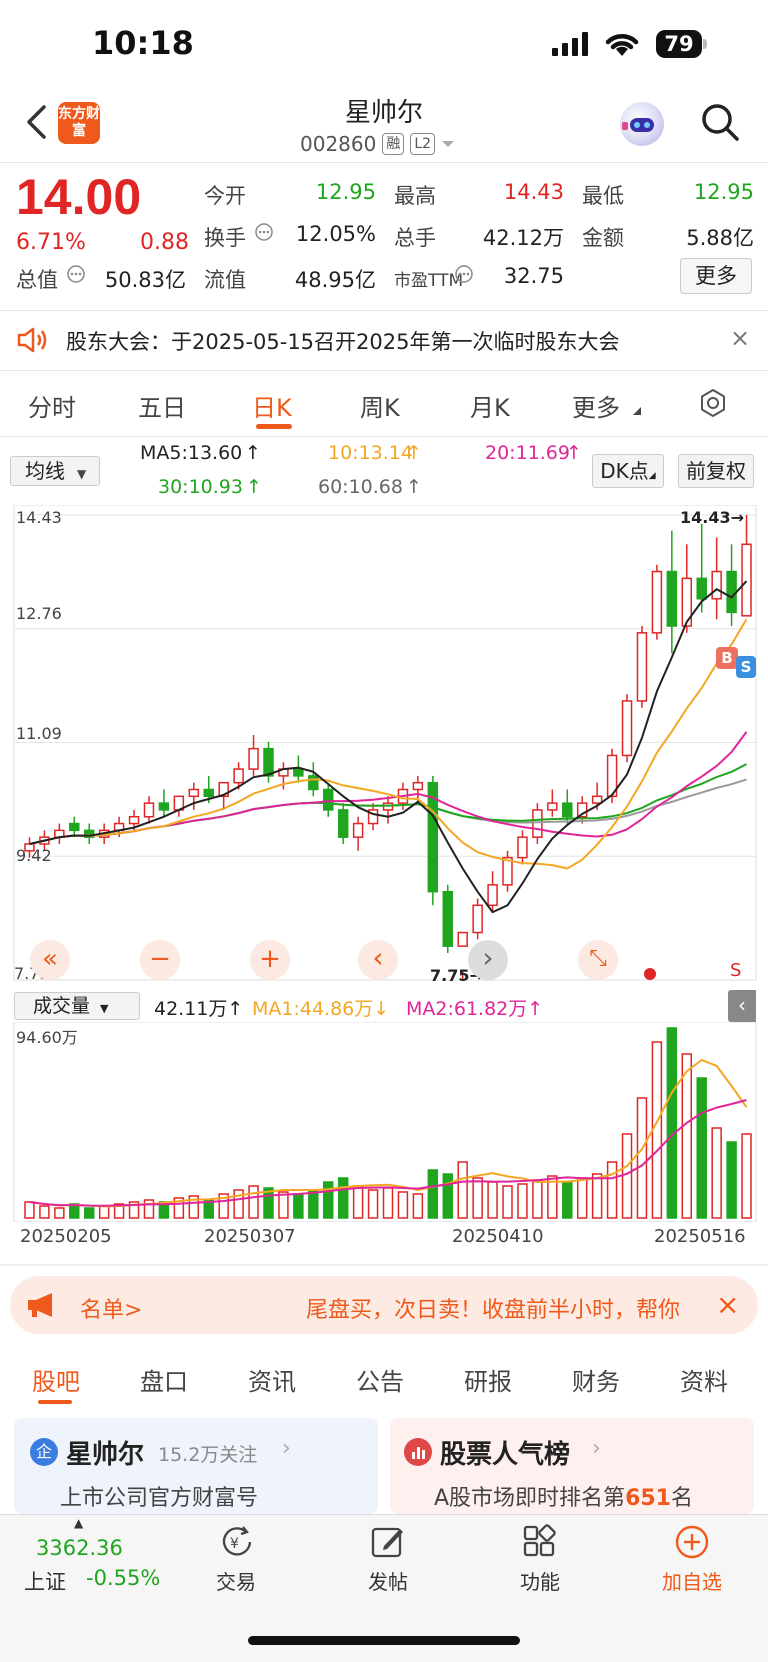 The width and height of the screenshot is (768, 1662). Describe the element at coordinates (704, 1379) in the screenshot. I see `tab-profile: 资料` at that location.